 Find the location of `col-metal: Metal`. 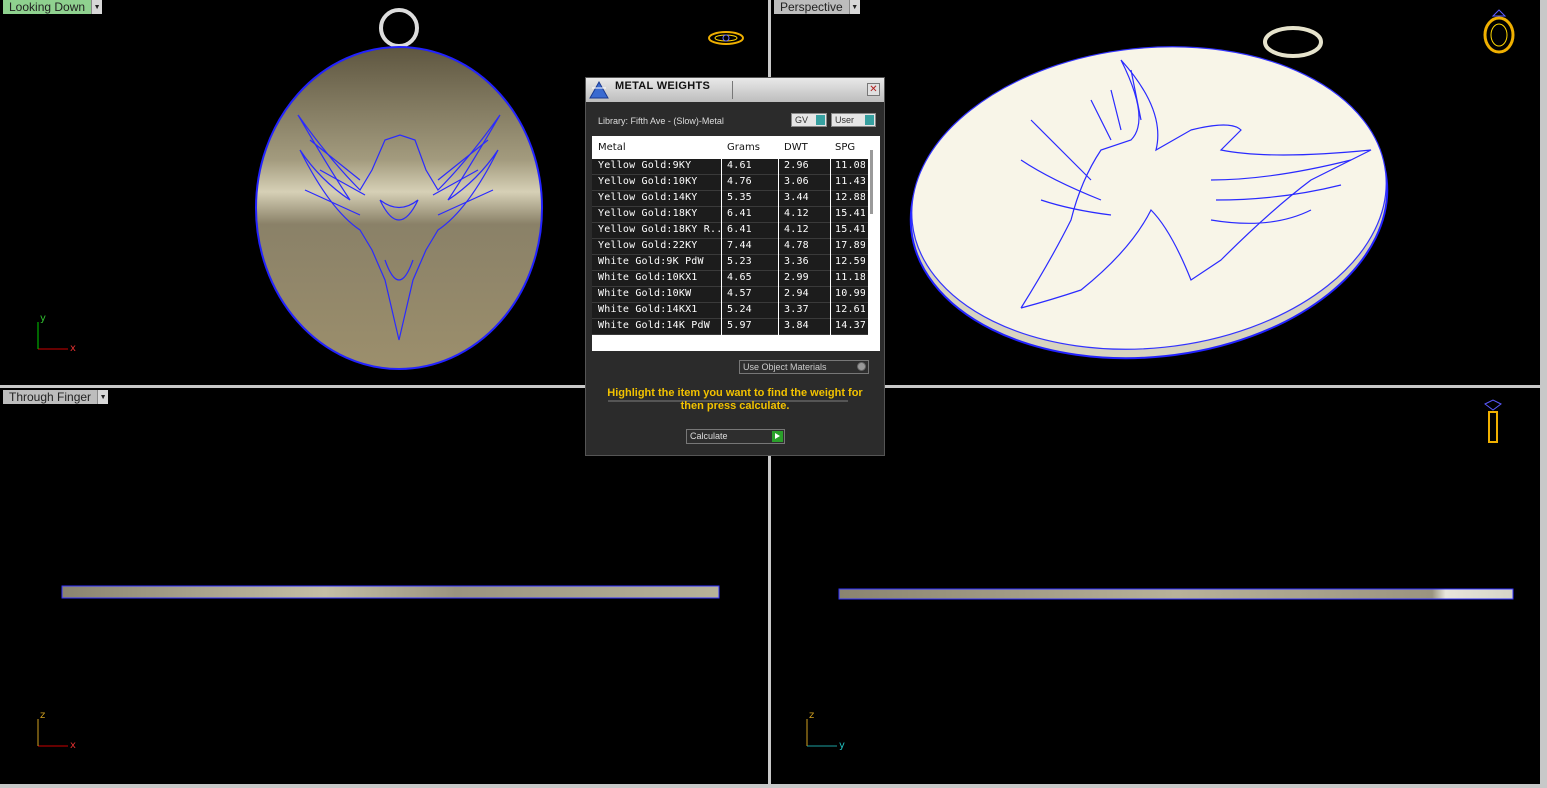

col-metal: Metal is located at coordinates (612, 147).